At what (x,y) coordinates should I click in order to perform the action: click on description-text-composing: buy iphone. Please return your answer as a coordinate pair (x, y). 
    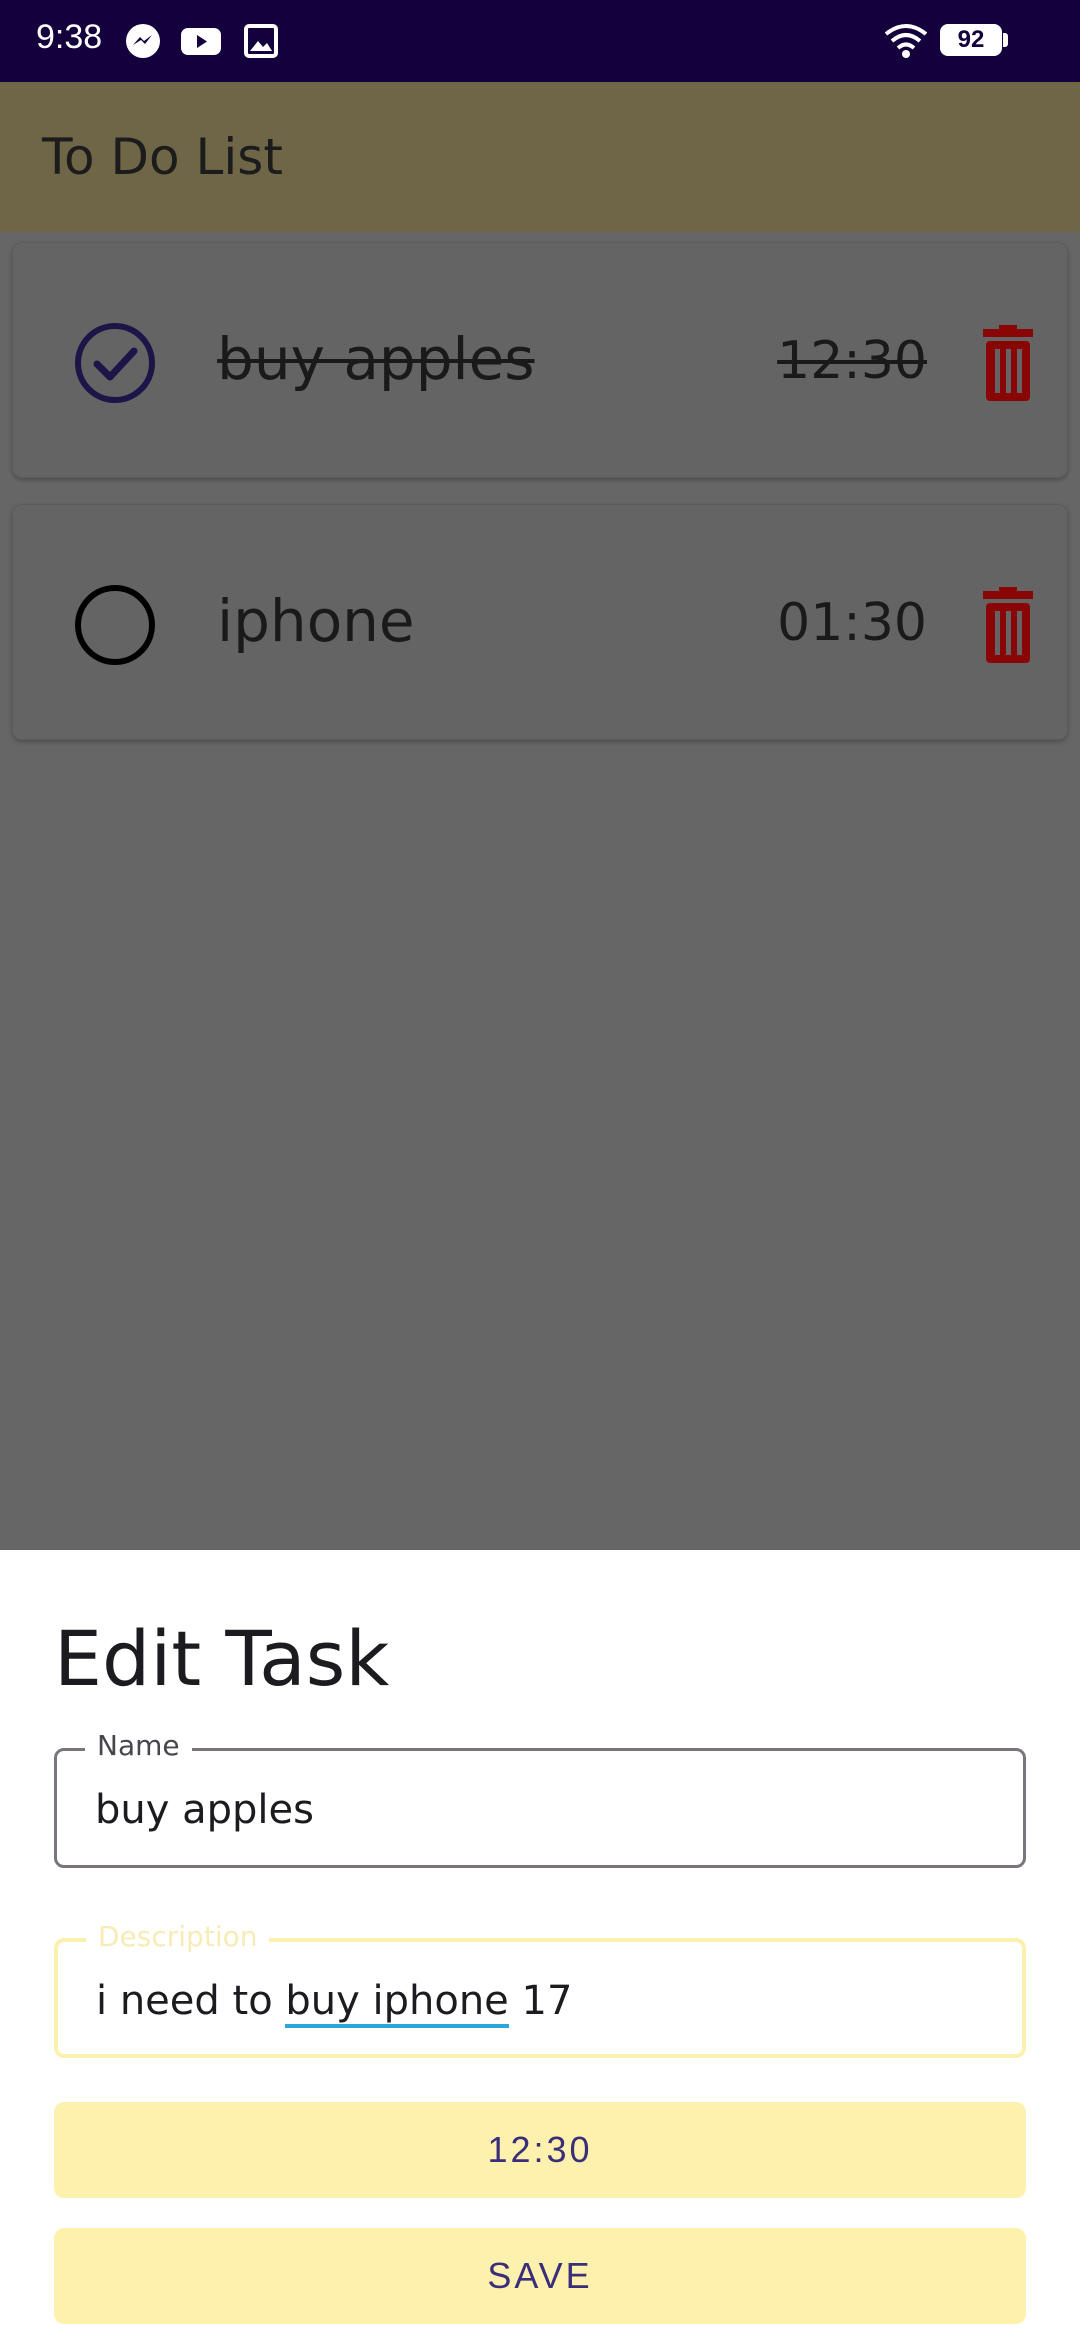
    Looking at the image, I should click on (397, 2003).